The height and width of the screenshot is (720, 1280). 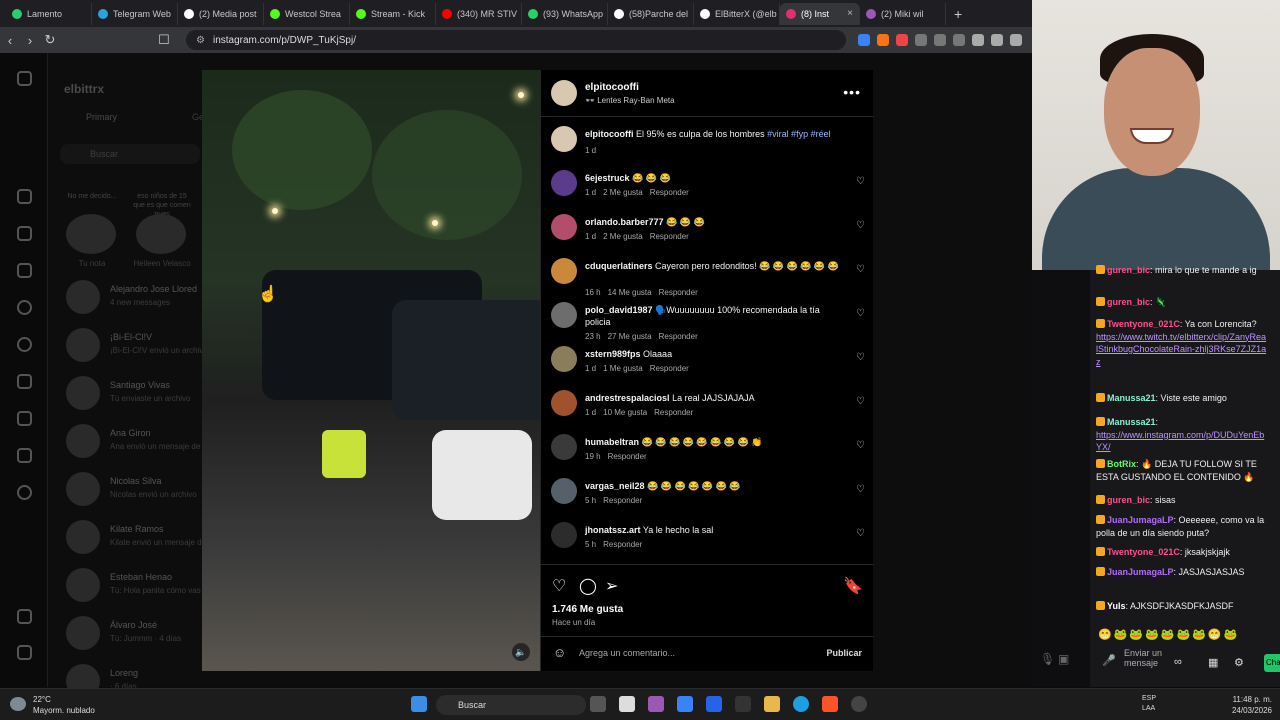 What do you see at coordinates (1121, 464) in the screenshot?
I see `chat-username: BotRix` at bounding box center [1121, 464].